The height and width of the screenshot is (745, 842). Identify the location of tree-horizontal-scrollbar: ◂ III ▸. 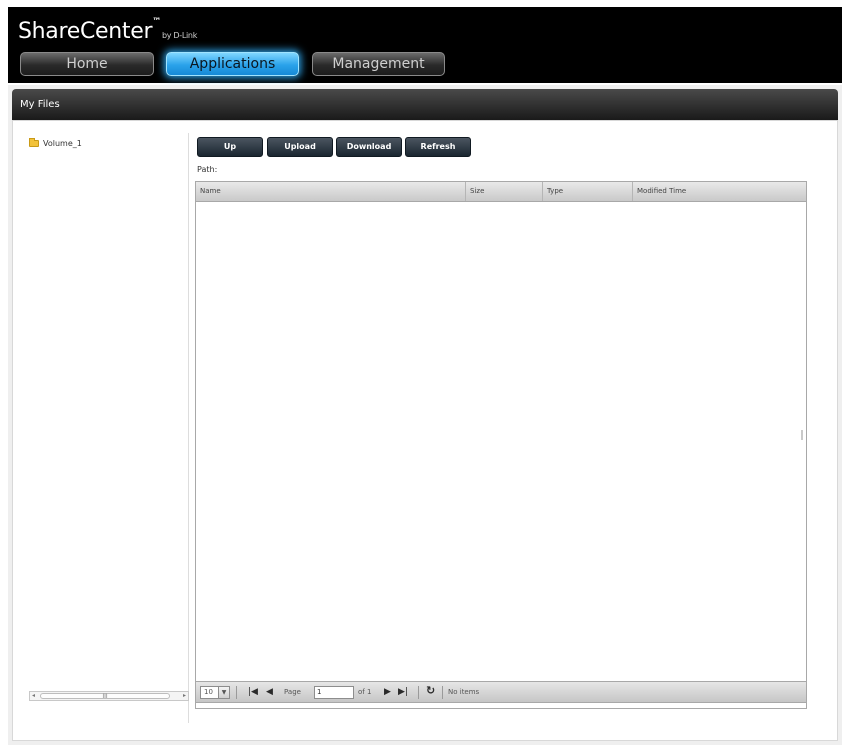
(109, 696).